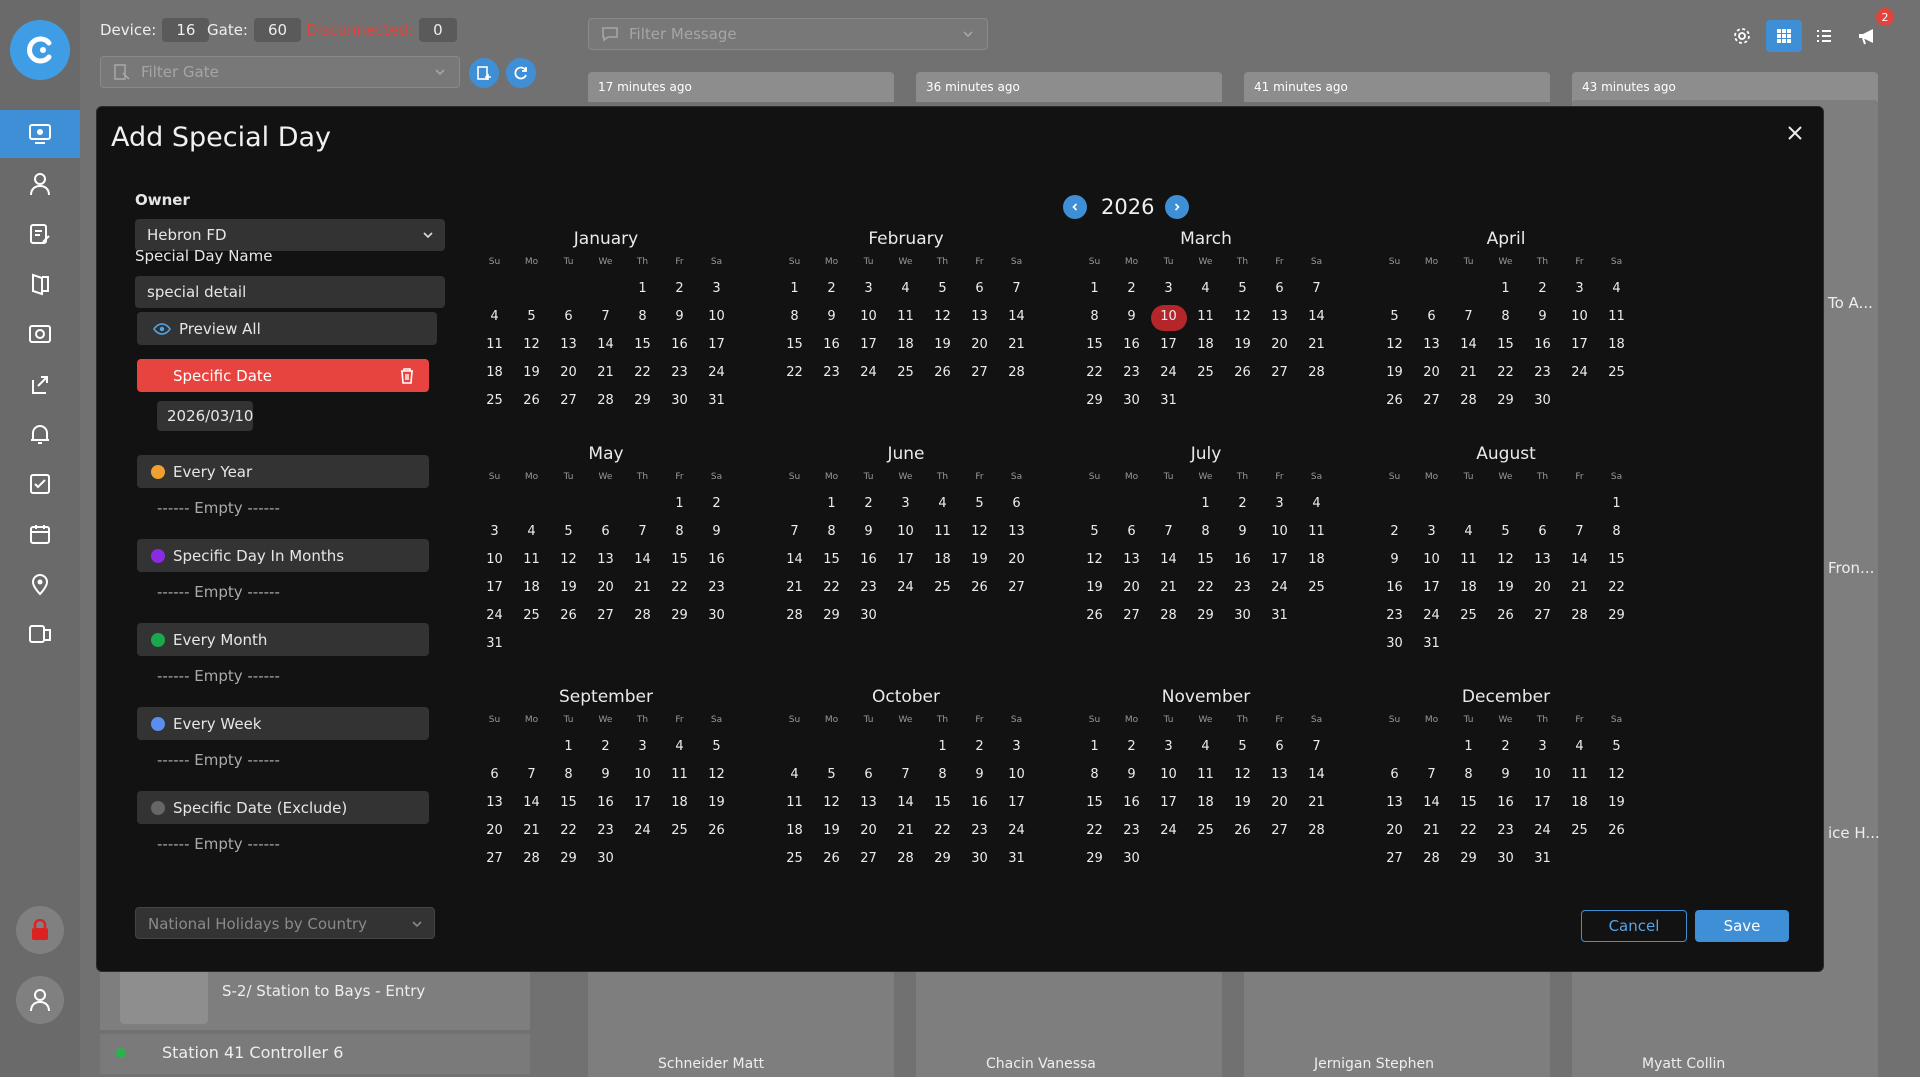 Image resolution: width=1920 pixels, height=1077 pixels. What do you see at coordinates (285, 923) in the screenshot?
I see `national-holidays-select: National Holidays by Country` at bounding box center [285, 923].